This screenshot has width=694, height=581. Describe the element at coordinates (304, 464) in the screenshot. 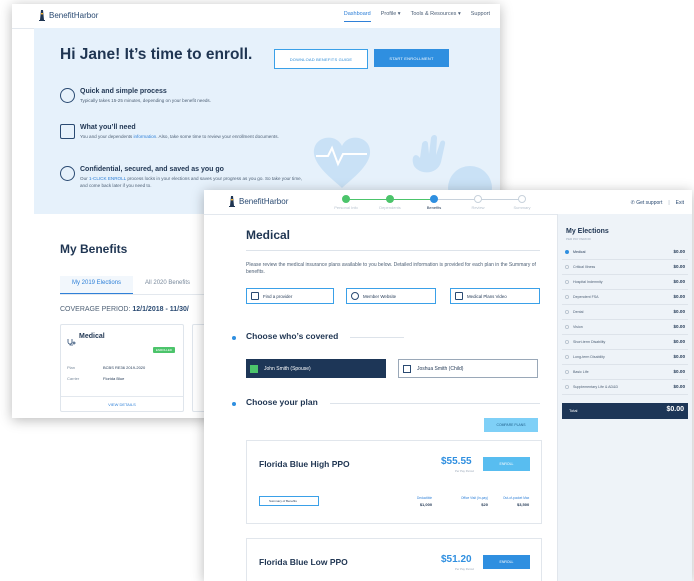

I see `plan-name: Florida Blue High PPO` at that location.